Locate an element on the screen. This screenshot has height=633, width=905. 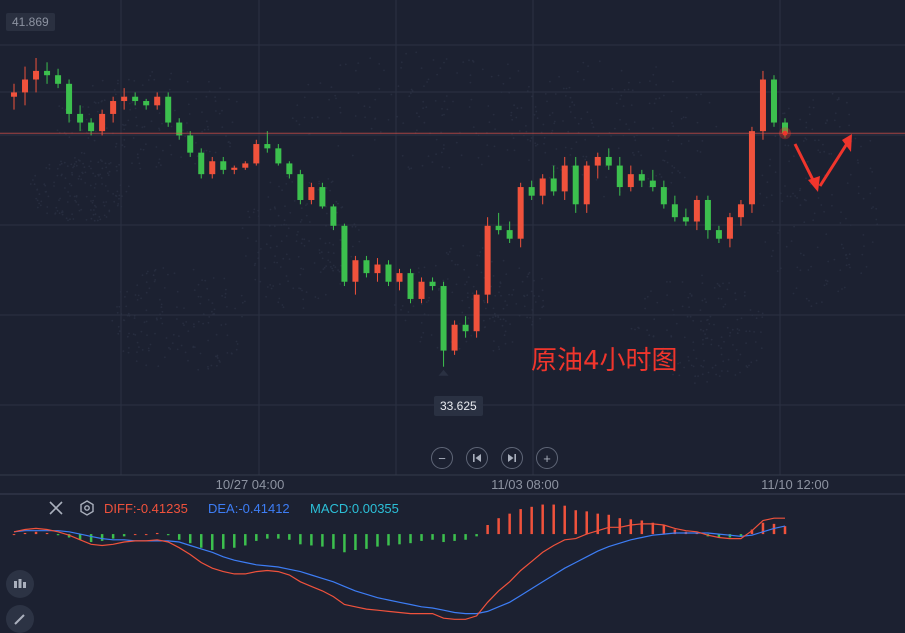
next-button is located at coordinates (512, 458).